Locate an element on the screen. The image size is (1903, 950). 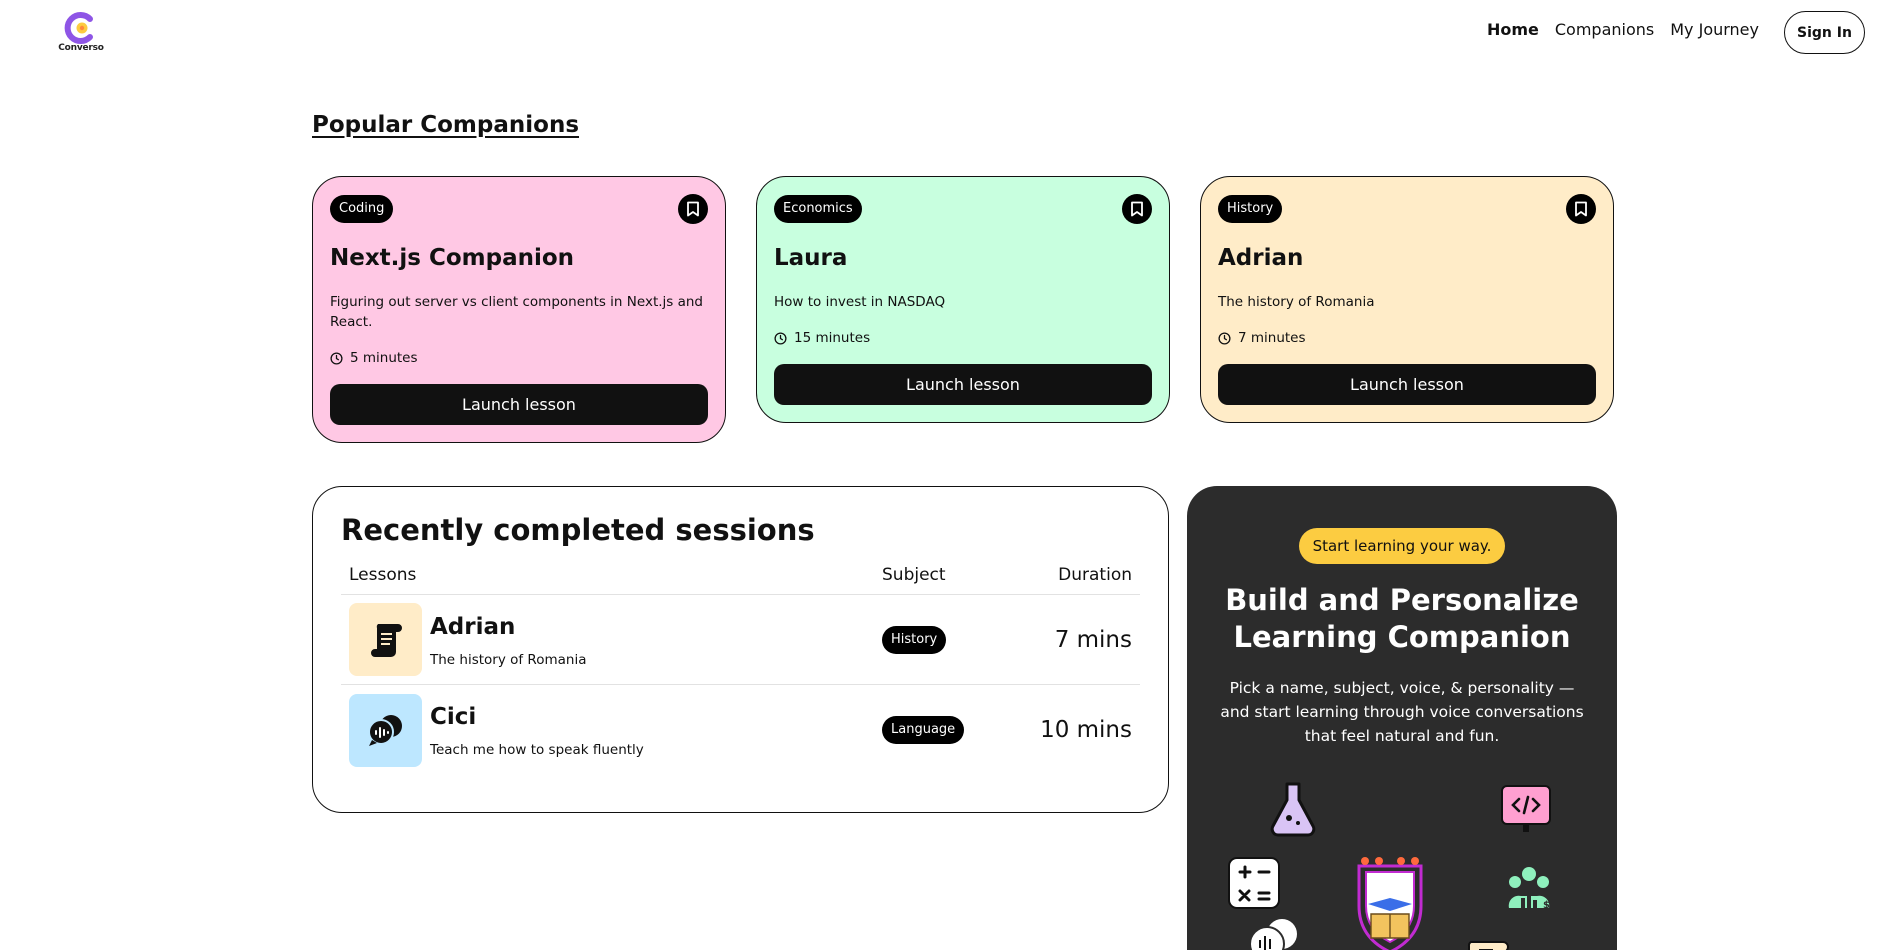
column-header-lessons: Lessons is located at coordinates (383, 574).